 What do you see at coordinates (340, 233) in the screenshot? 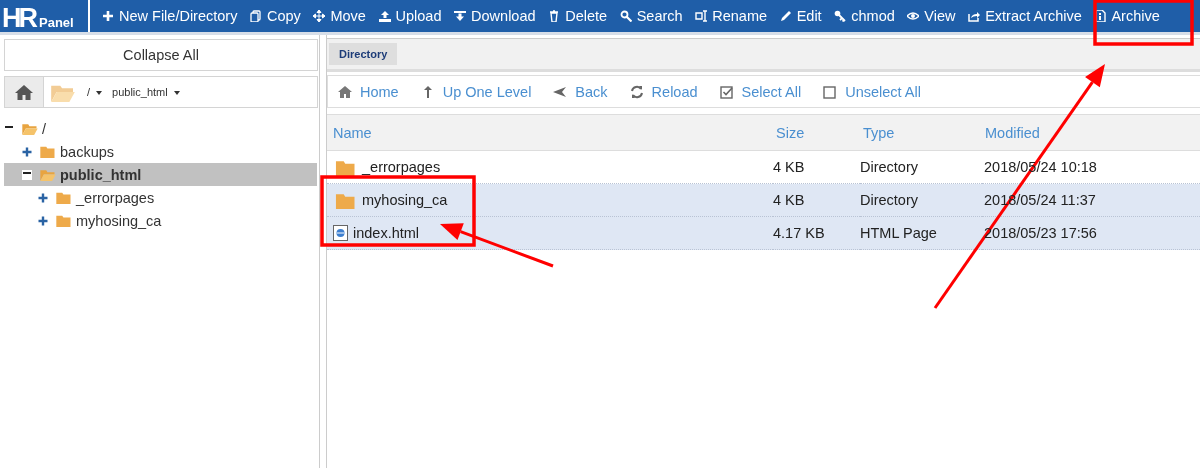
I see `web-file-icon` at bounding box center [340, 233].